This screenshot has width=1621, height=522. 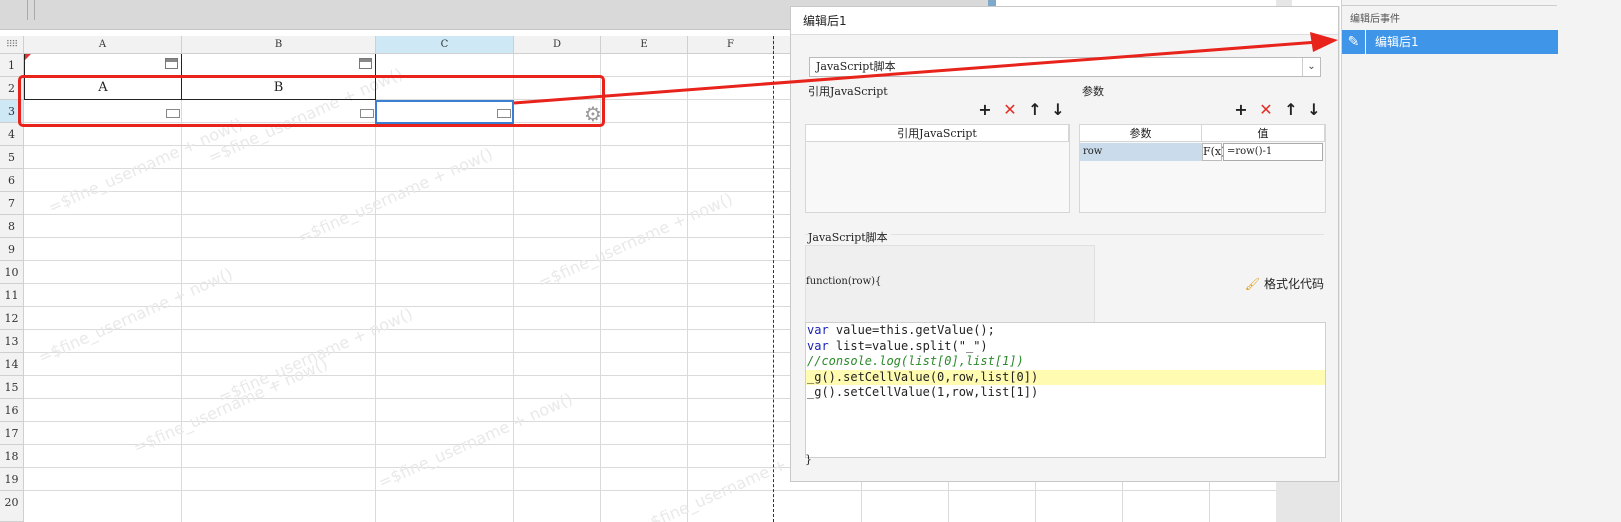 What do you see at coordinates (12, 506) in the screenshot?
I see `row-header-20: 20` at bounding box center [12, 506].